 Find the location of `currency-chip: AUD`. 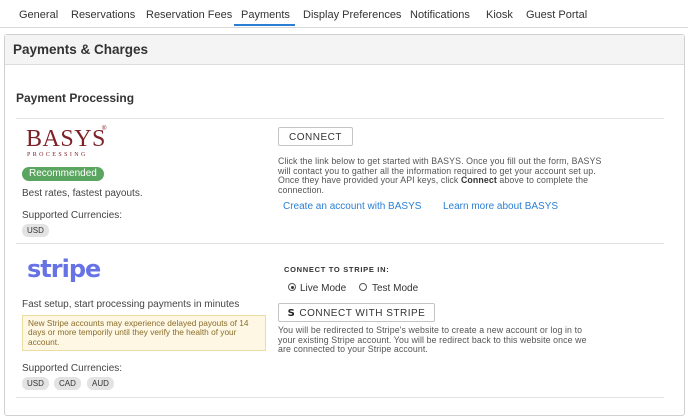

currency-chip: AUD is located at coordinates (100, 383).